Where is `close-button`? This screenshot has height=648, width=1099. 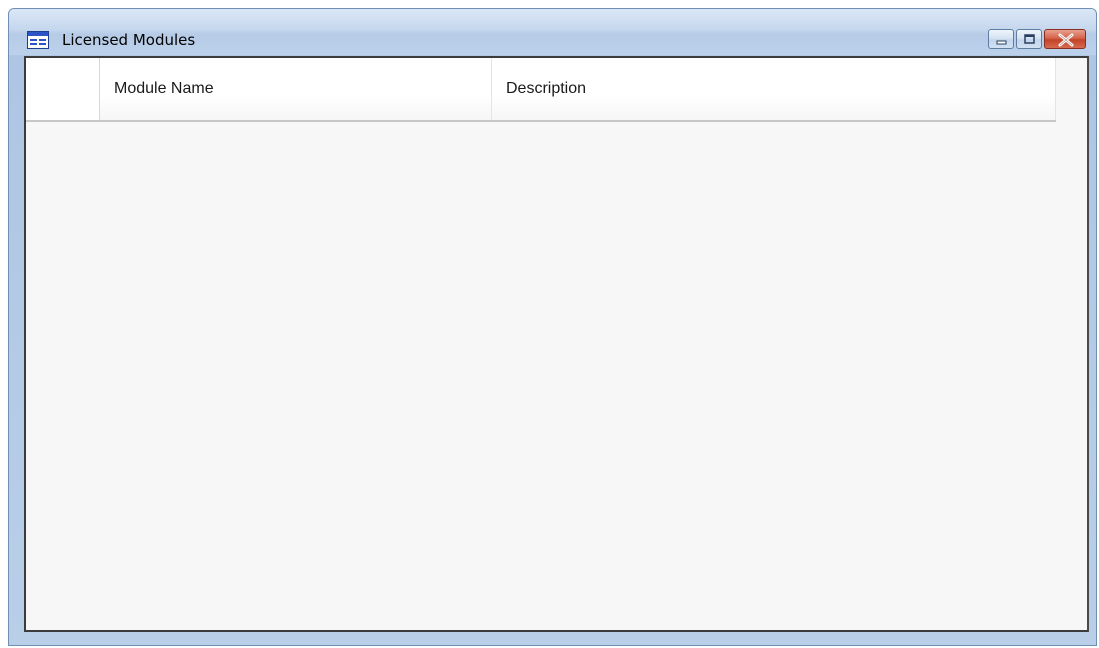 close-button is located at coordinates (1065, 39).